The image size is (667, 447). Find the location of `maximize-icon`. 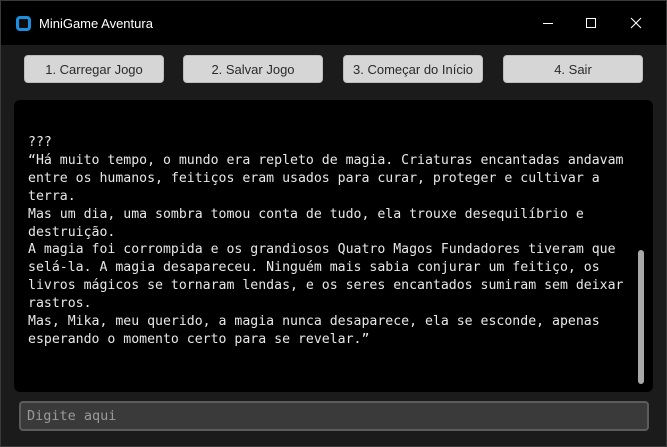

maximize-icon is located at coordinates (591, 23).